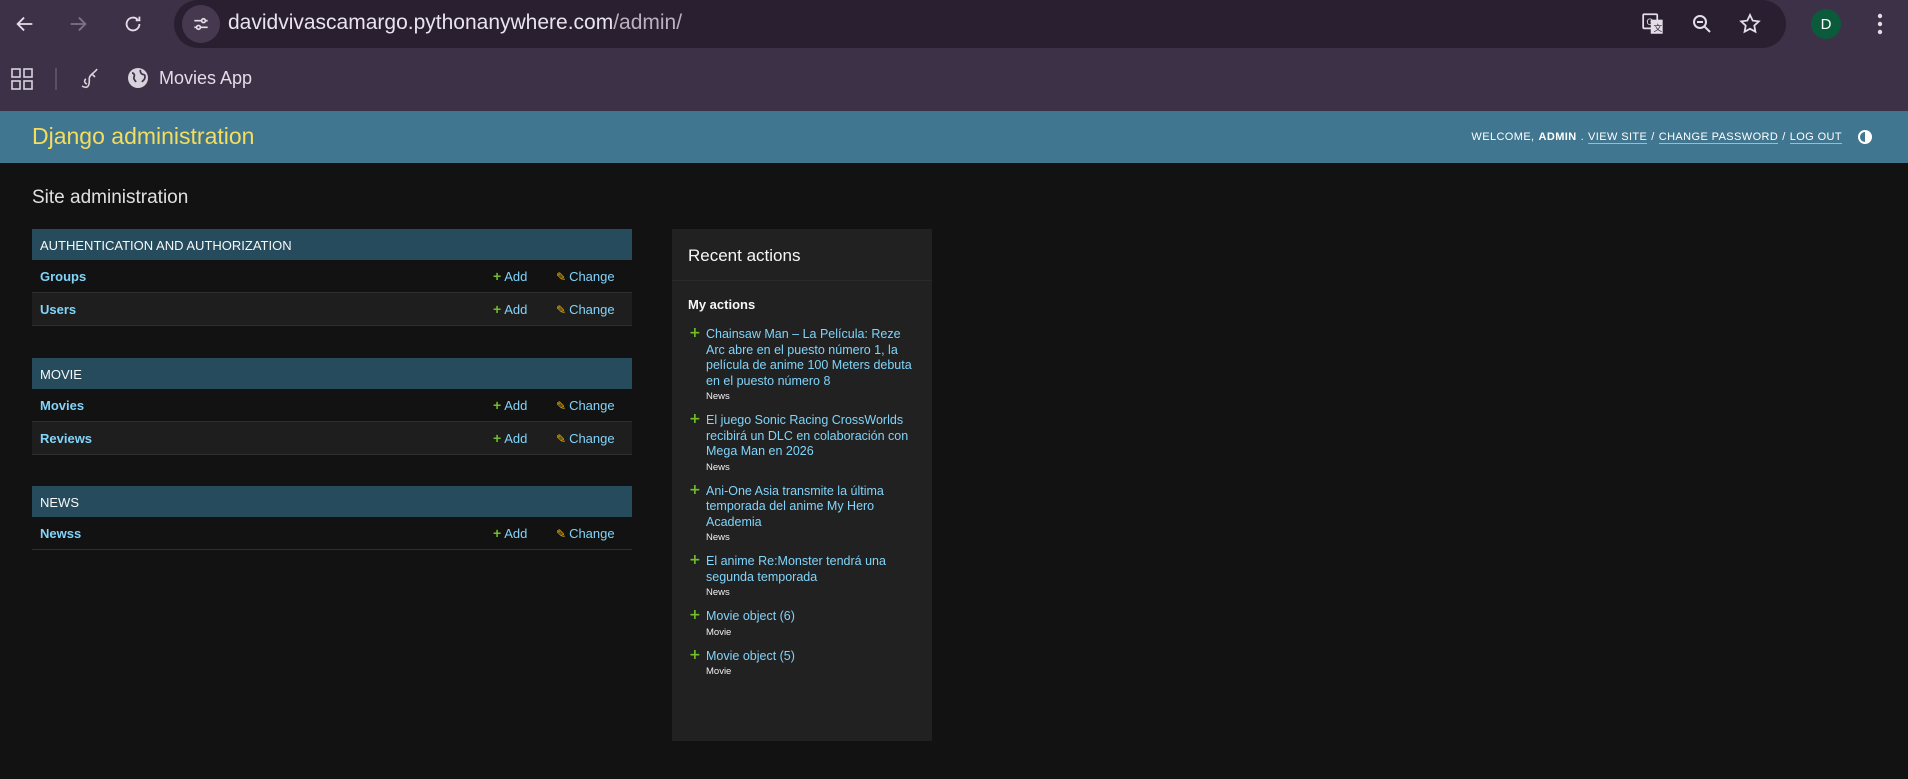  What do you see at coordinates (954, 79) in the screenshot?
I see `bookmarks-bar` at bounding box center [954, 79].